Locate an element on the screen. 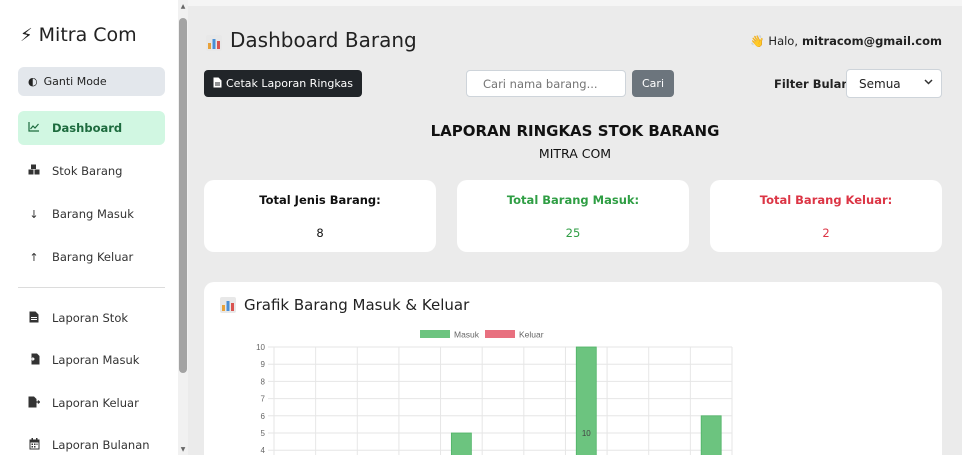  stat-value: 8 is located at coordinates (320, 233).